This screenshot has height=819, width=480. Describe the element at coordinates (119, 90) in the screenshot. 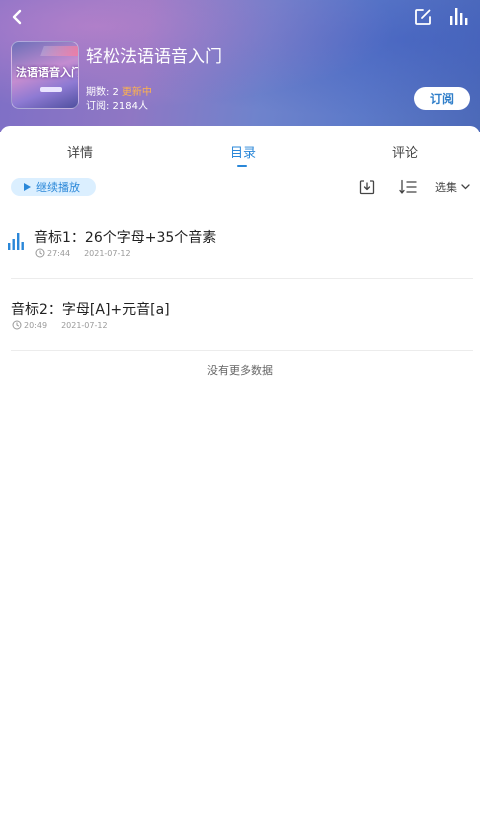

I see `issue-count: 期数: 2 更新中` at that location.